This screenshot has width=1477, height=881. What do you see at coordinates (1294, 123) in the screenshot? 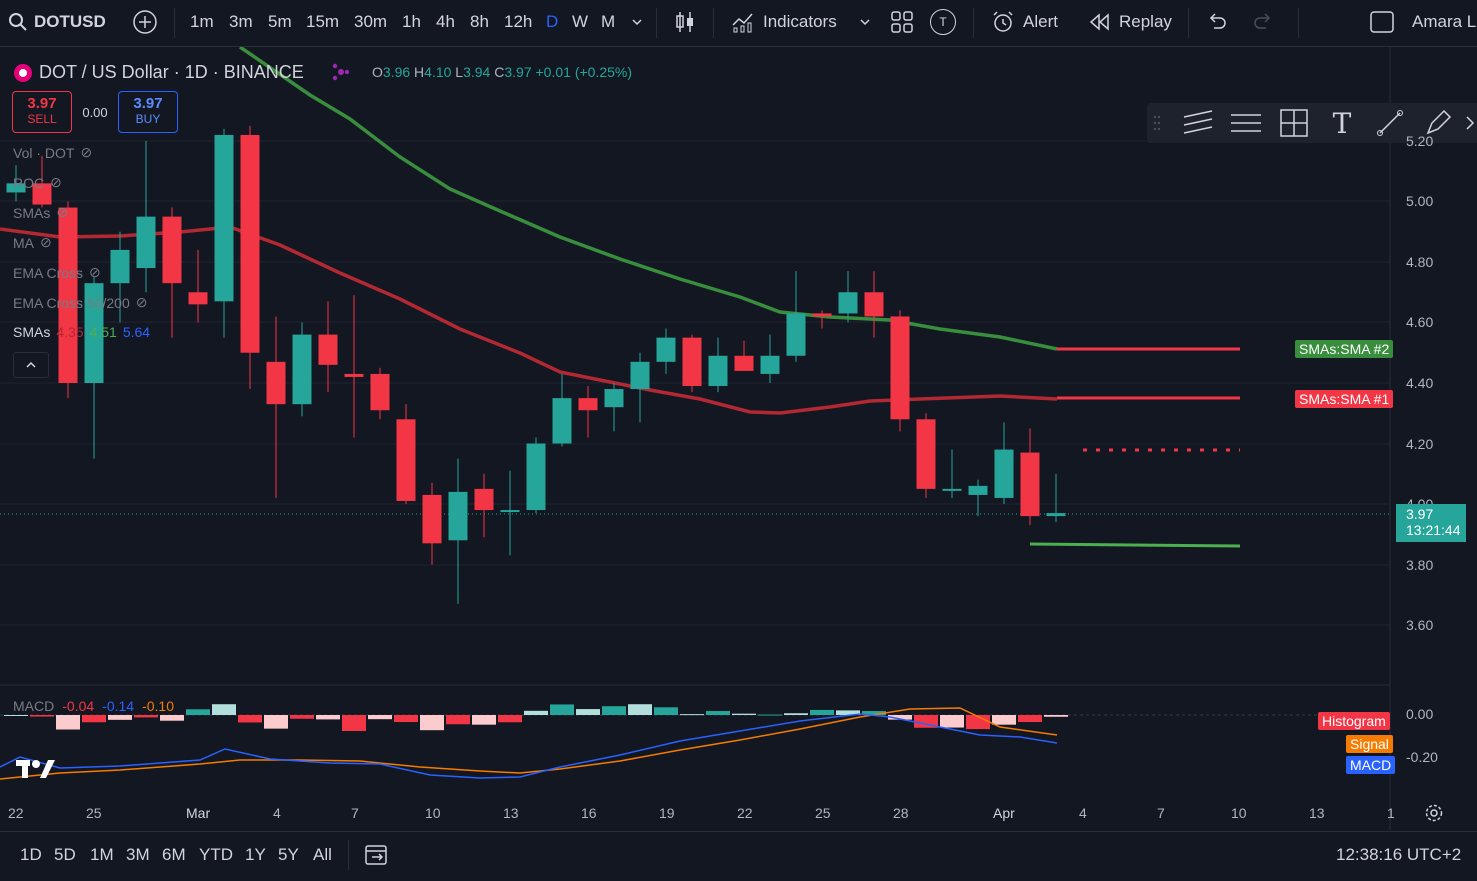
I see `long-position-icon` at bounding box center [1294, 123].